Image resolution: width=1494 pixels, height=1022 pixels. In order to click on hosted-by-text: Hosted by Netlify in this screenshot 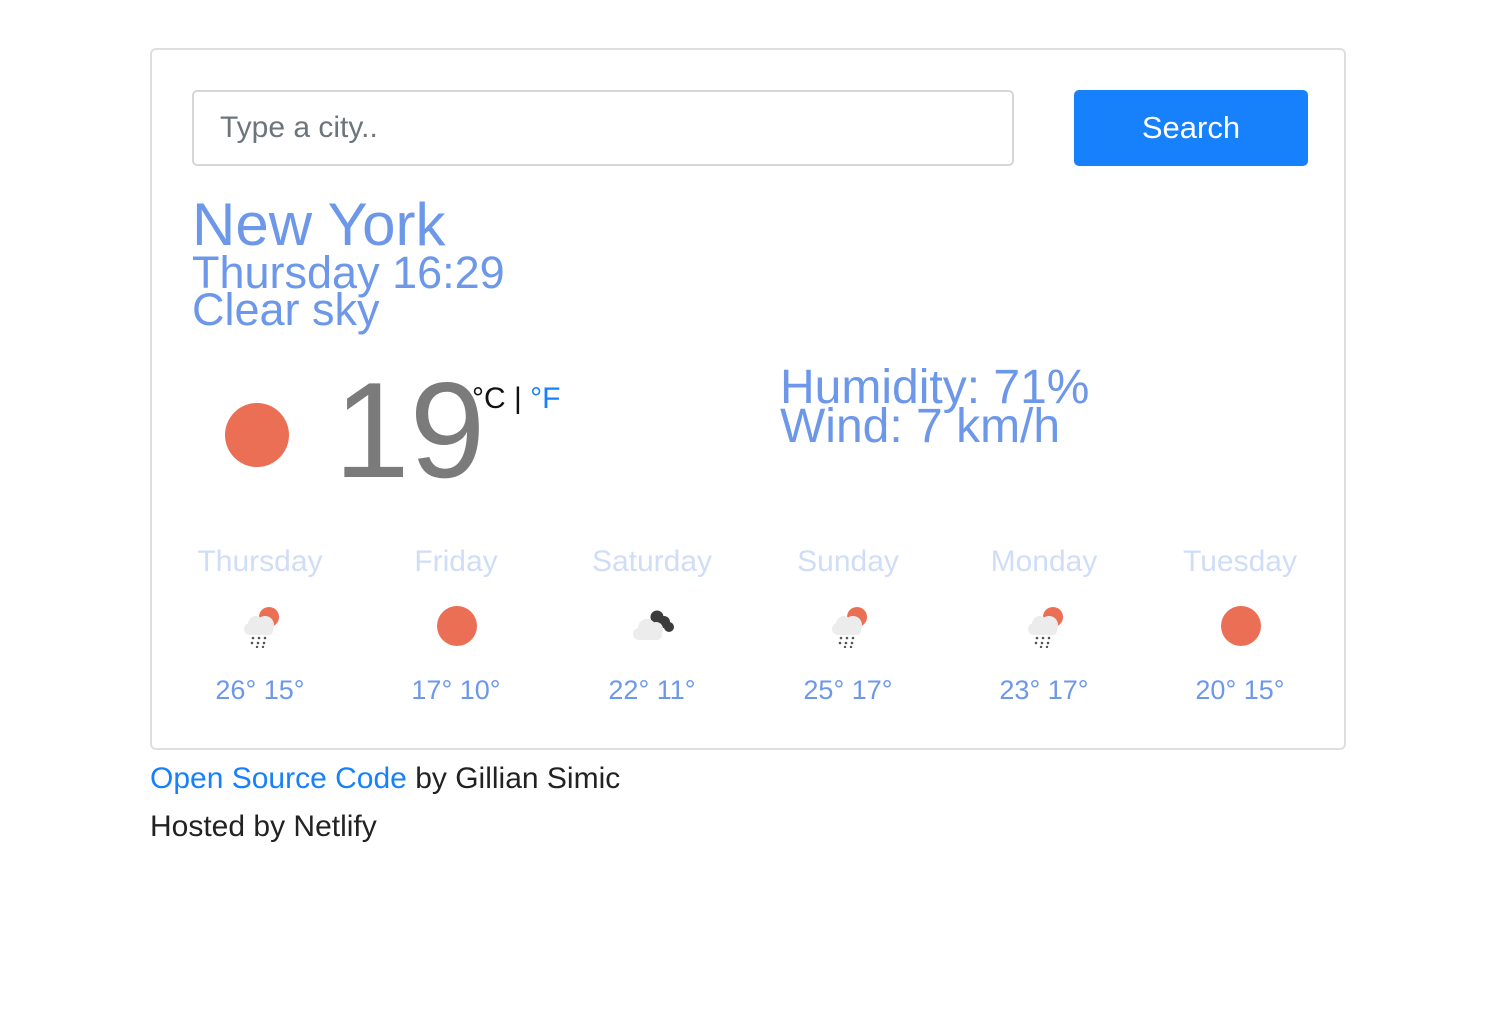, I will do `click(263, 826)`.